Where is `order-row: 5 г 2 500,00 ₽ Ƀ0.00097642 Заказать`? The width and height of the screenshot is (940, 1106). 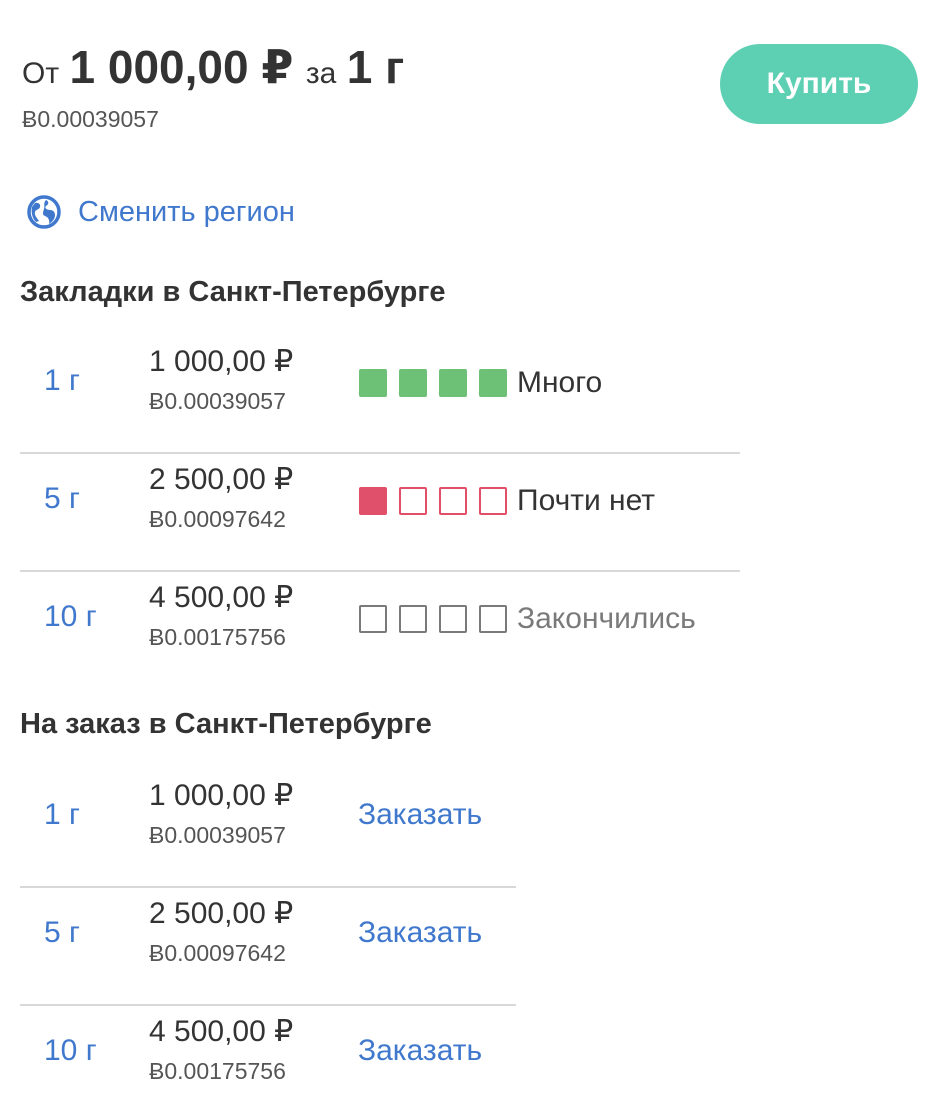 order-row: 5 г 2 500,00 ₽ Ƀ0.00097642 Заказать is located at coordinates (268, 947).